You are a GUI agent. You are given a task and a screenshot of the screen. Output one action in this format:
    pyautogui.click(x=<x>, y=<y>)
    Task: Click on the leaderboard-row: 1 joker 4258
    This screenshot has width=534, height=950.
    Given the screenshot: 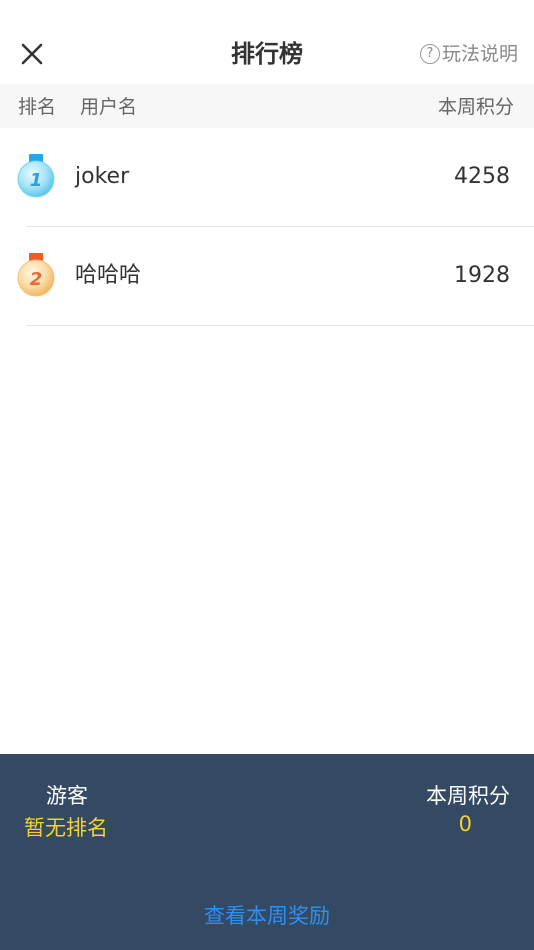 What is the action you would take?
    pyautogui.click(x=267, y=177)
    